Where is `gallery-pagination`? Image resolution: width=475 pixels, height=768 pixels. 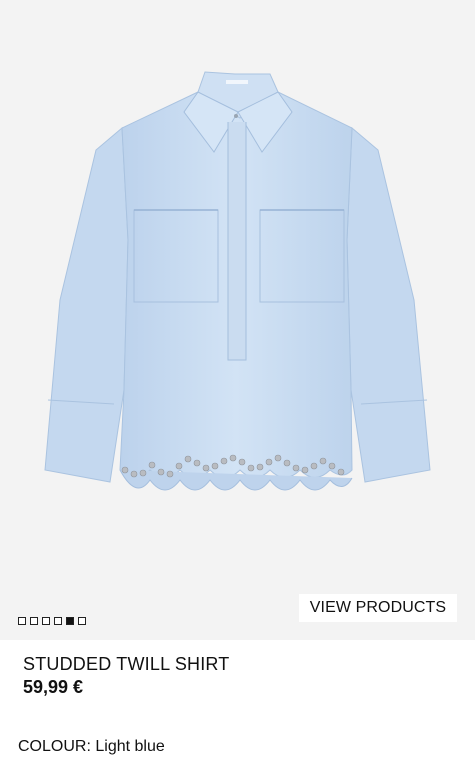
gallery-pagination is located at coordinates (52, 621).